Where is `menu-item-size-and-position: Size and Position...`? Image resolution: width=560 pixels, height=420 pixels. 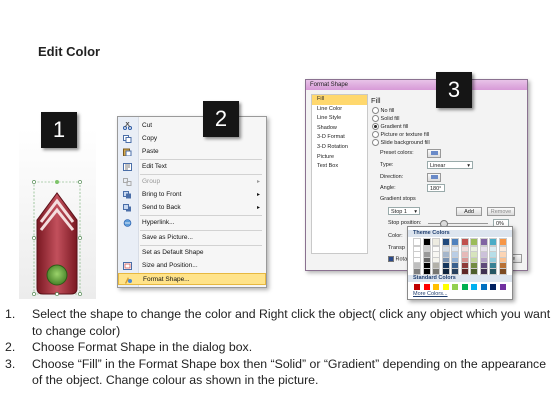 menu-item-size-and-position: Size and Position... is located at coordinates (192, 266).